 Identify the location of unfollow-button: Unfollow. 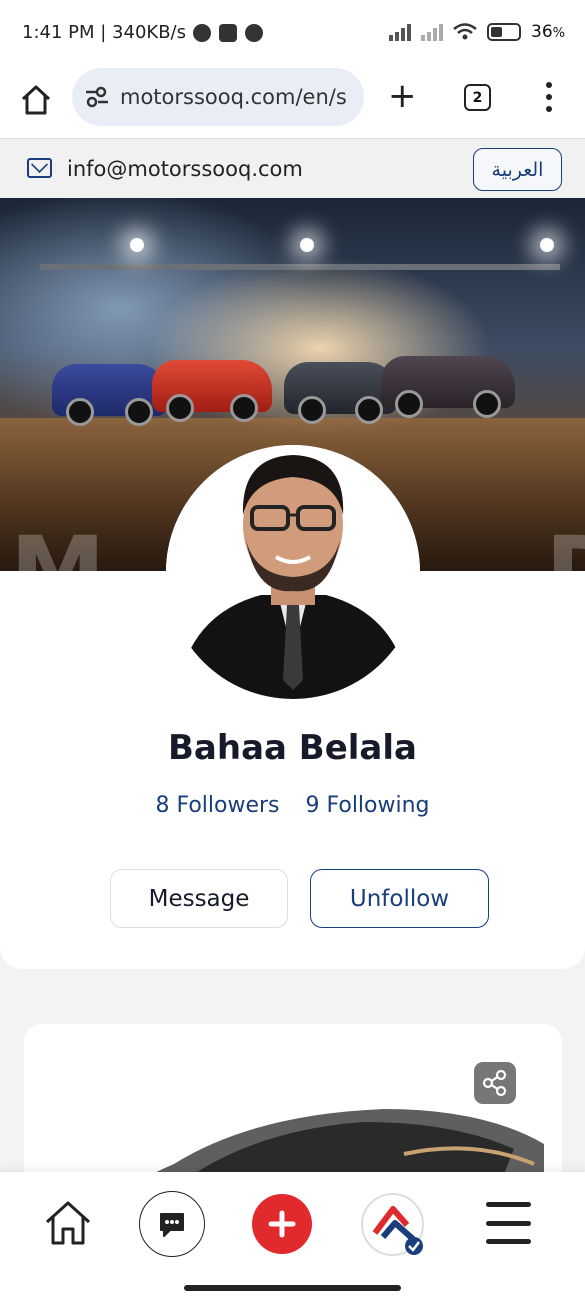
(399, 898).